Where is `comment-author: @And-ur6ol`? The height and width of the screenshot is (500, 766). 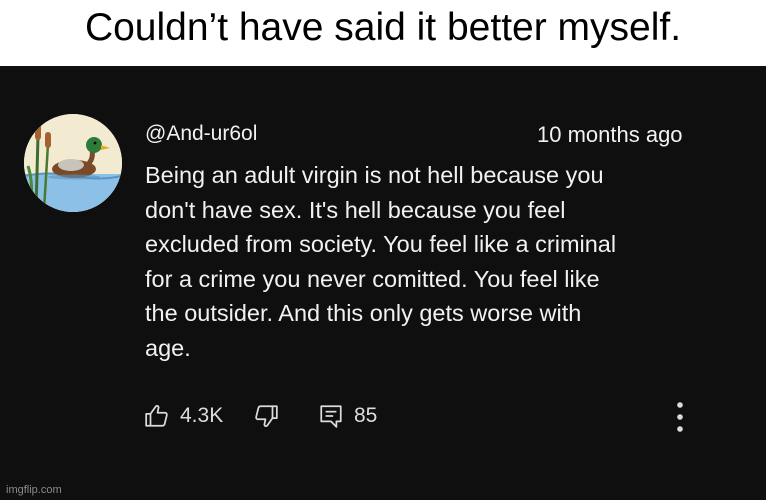 comment-author: @And-ur6ol is located at coordinates (201, 134).